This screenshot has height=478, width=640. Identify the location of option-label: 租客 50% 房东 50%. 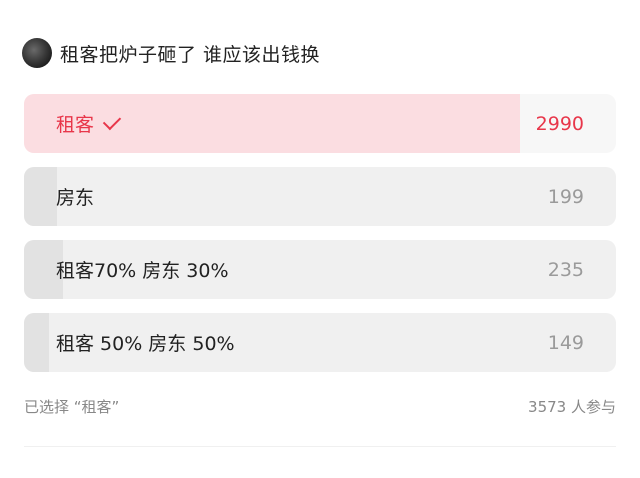
(145, 344).